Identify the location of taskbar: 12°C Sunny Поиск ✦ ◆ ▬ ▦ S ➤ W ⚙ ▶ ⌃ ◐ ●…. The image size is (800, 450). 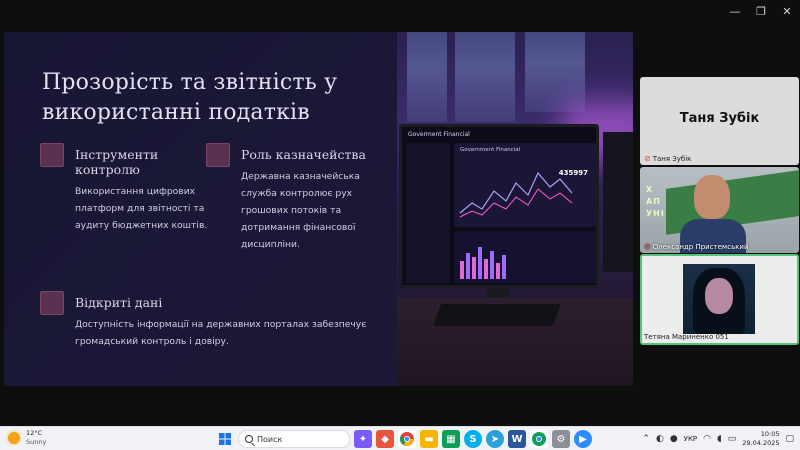
(400, 438).